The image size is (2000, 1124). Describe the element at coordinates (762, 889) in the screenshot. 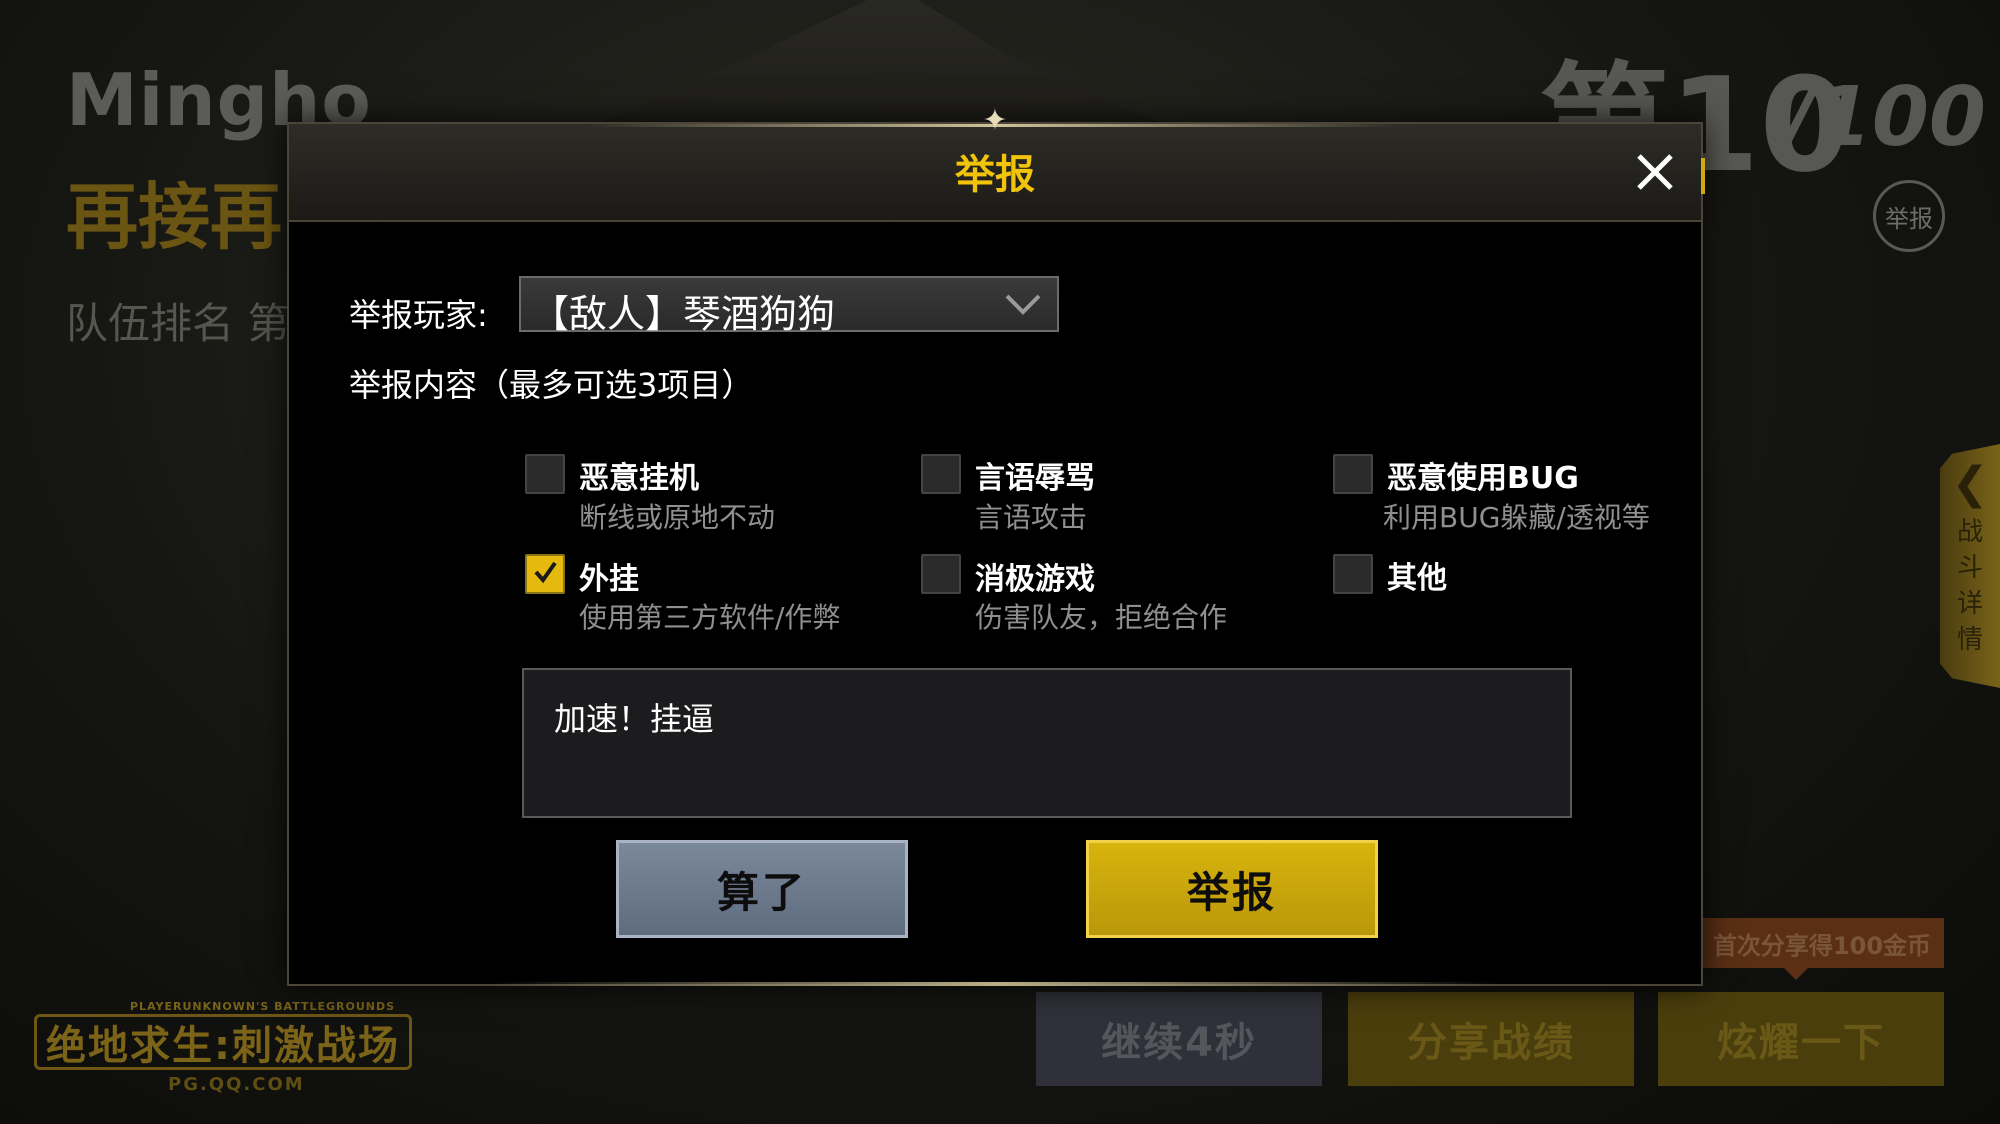

I see `cancel-button: 算了` at that location.